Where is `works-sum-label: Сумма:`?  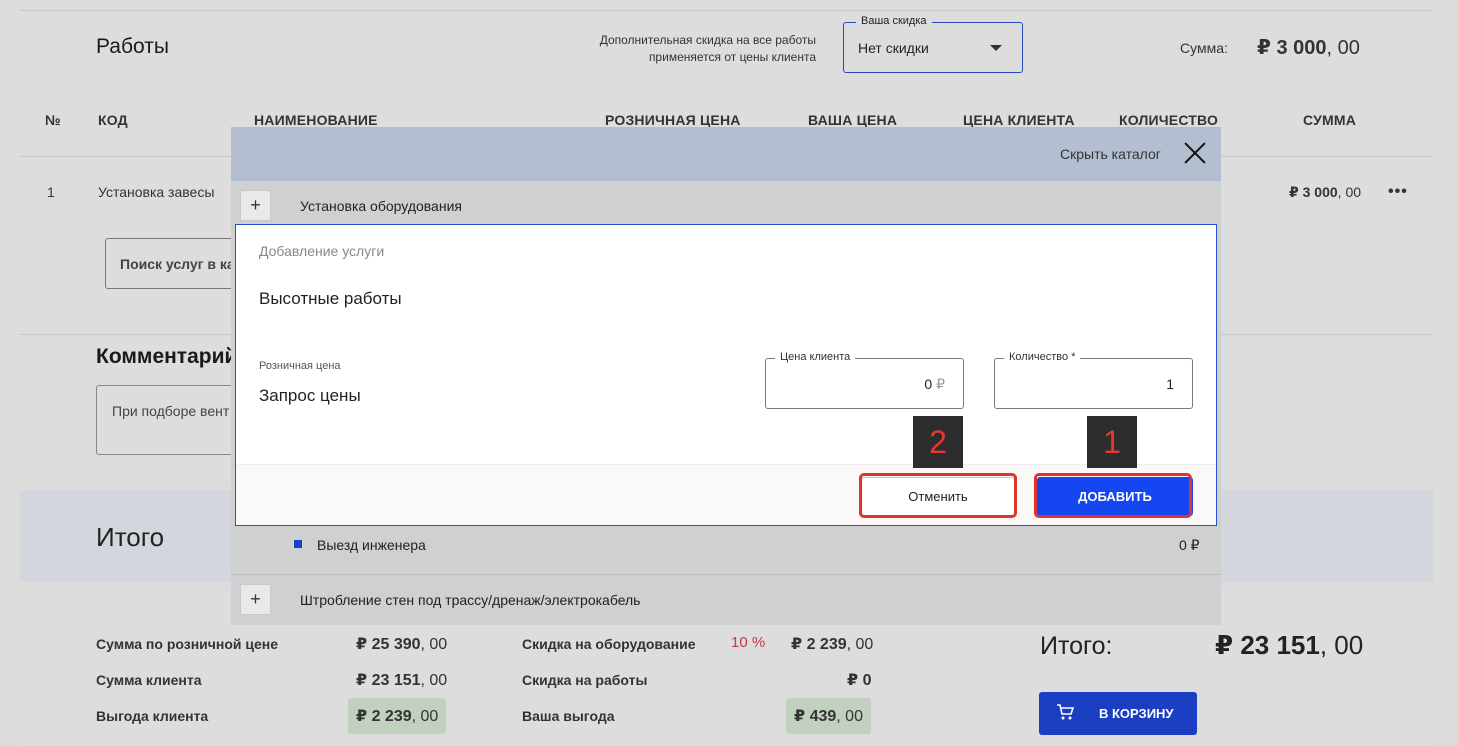
works-sum-label: Сумма: is located at coordinates (1204, 48).